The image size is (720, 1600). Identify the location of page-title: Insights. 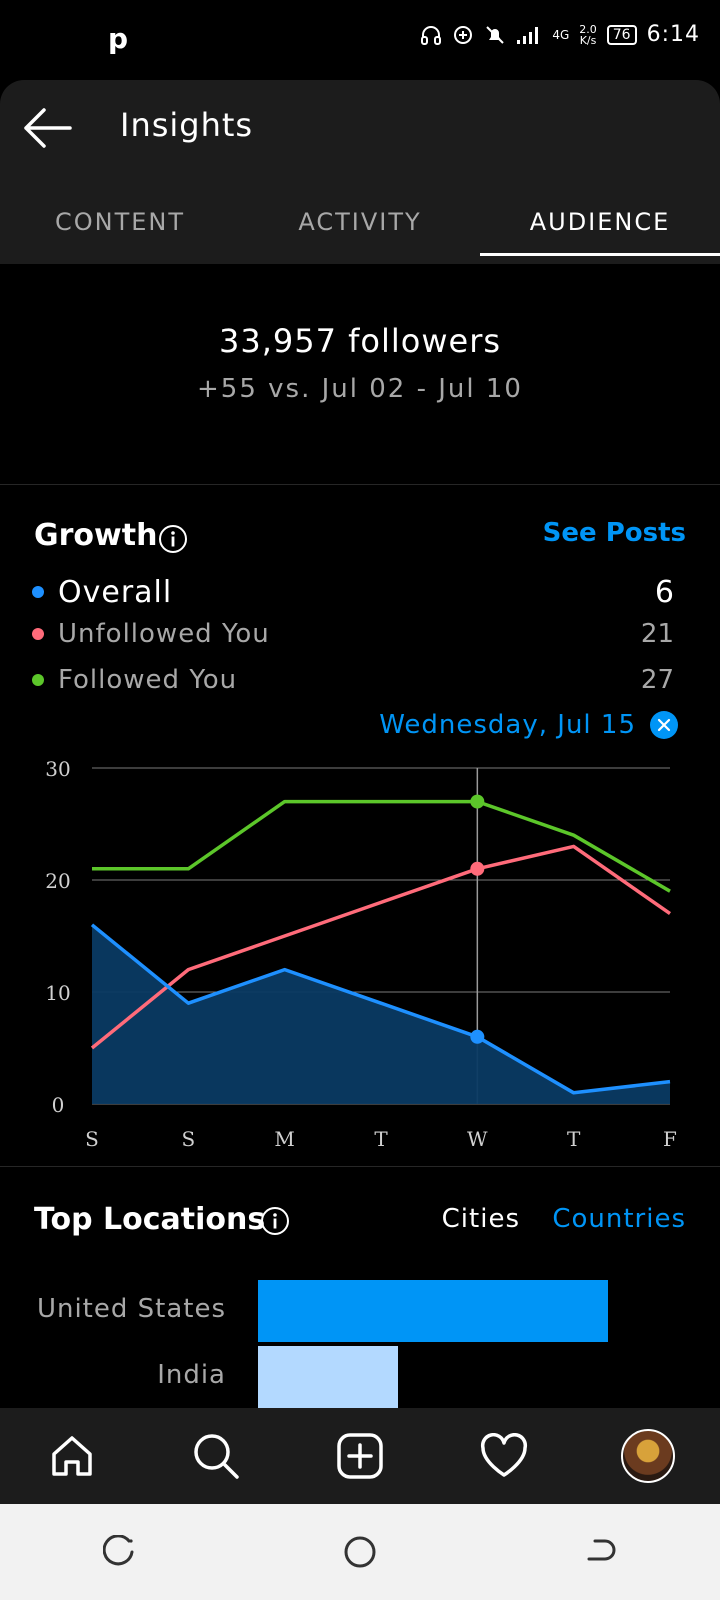
(187, 125).